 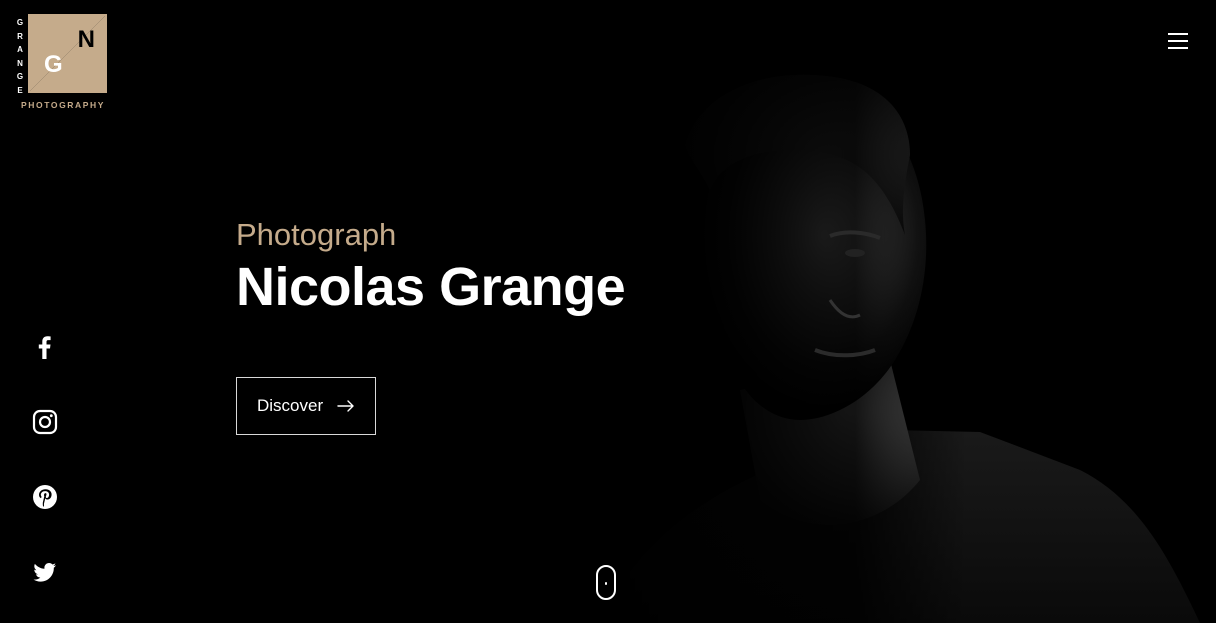 I want to click on logo-subtitle: PHOTOGRAPHY, so click(x=63, y=105).